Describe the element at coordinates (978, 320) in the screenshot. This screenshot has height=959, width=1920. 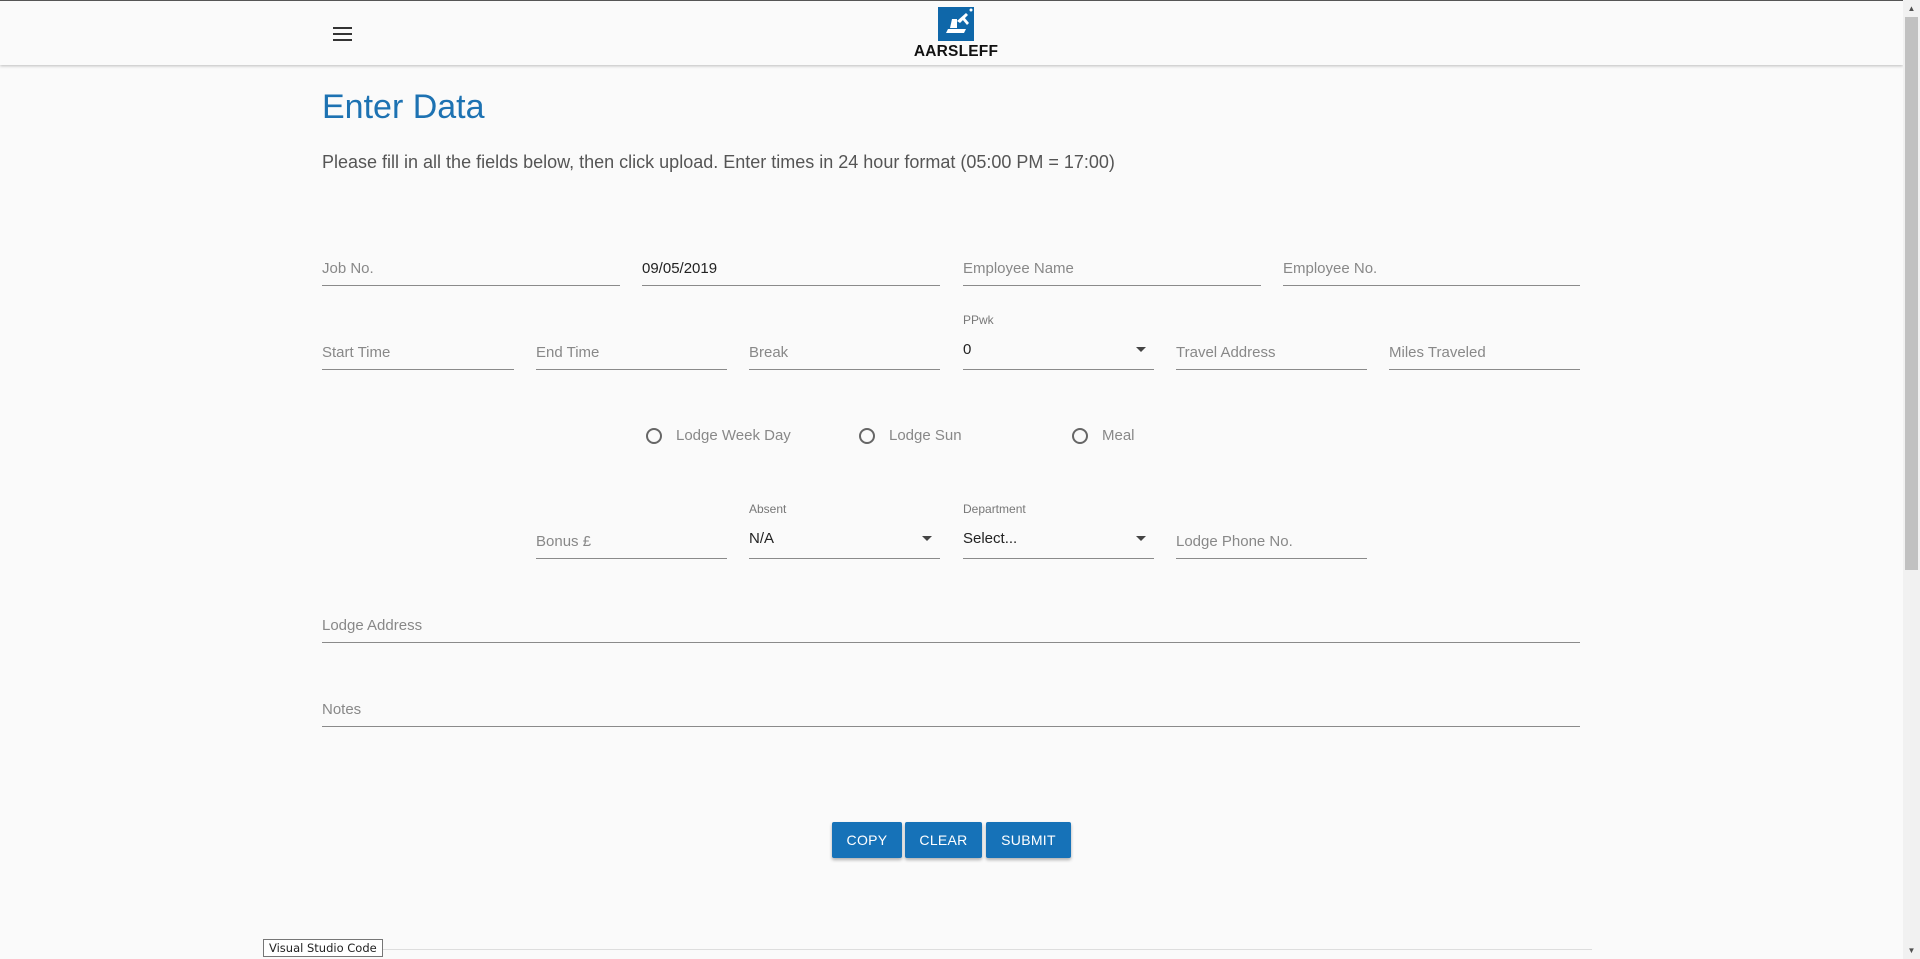
I see `ppwk-label: PPwk` at that location.